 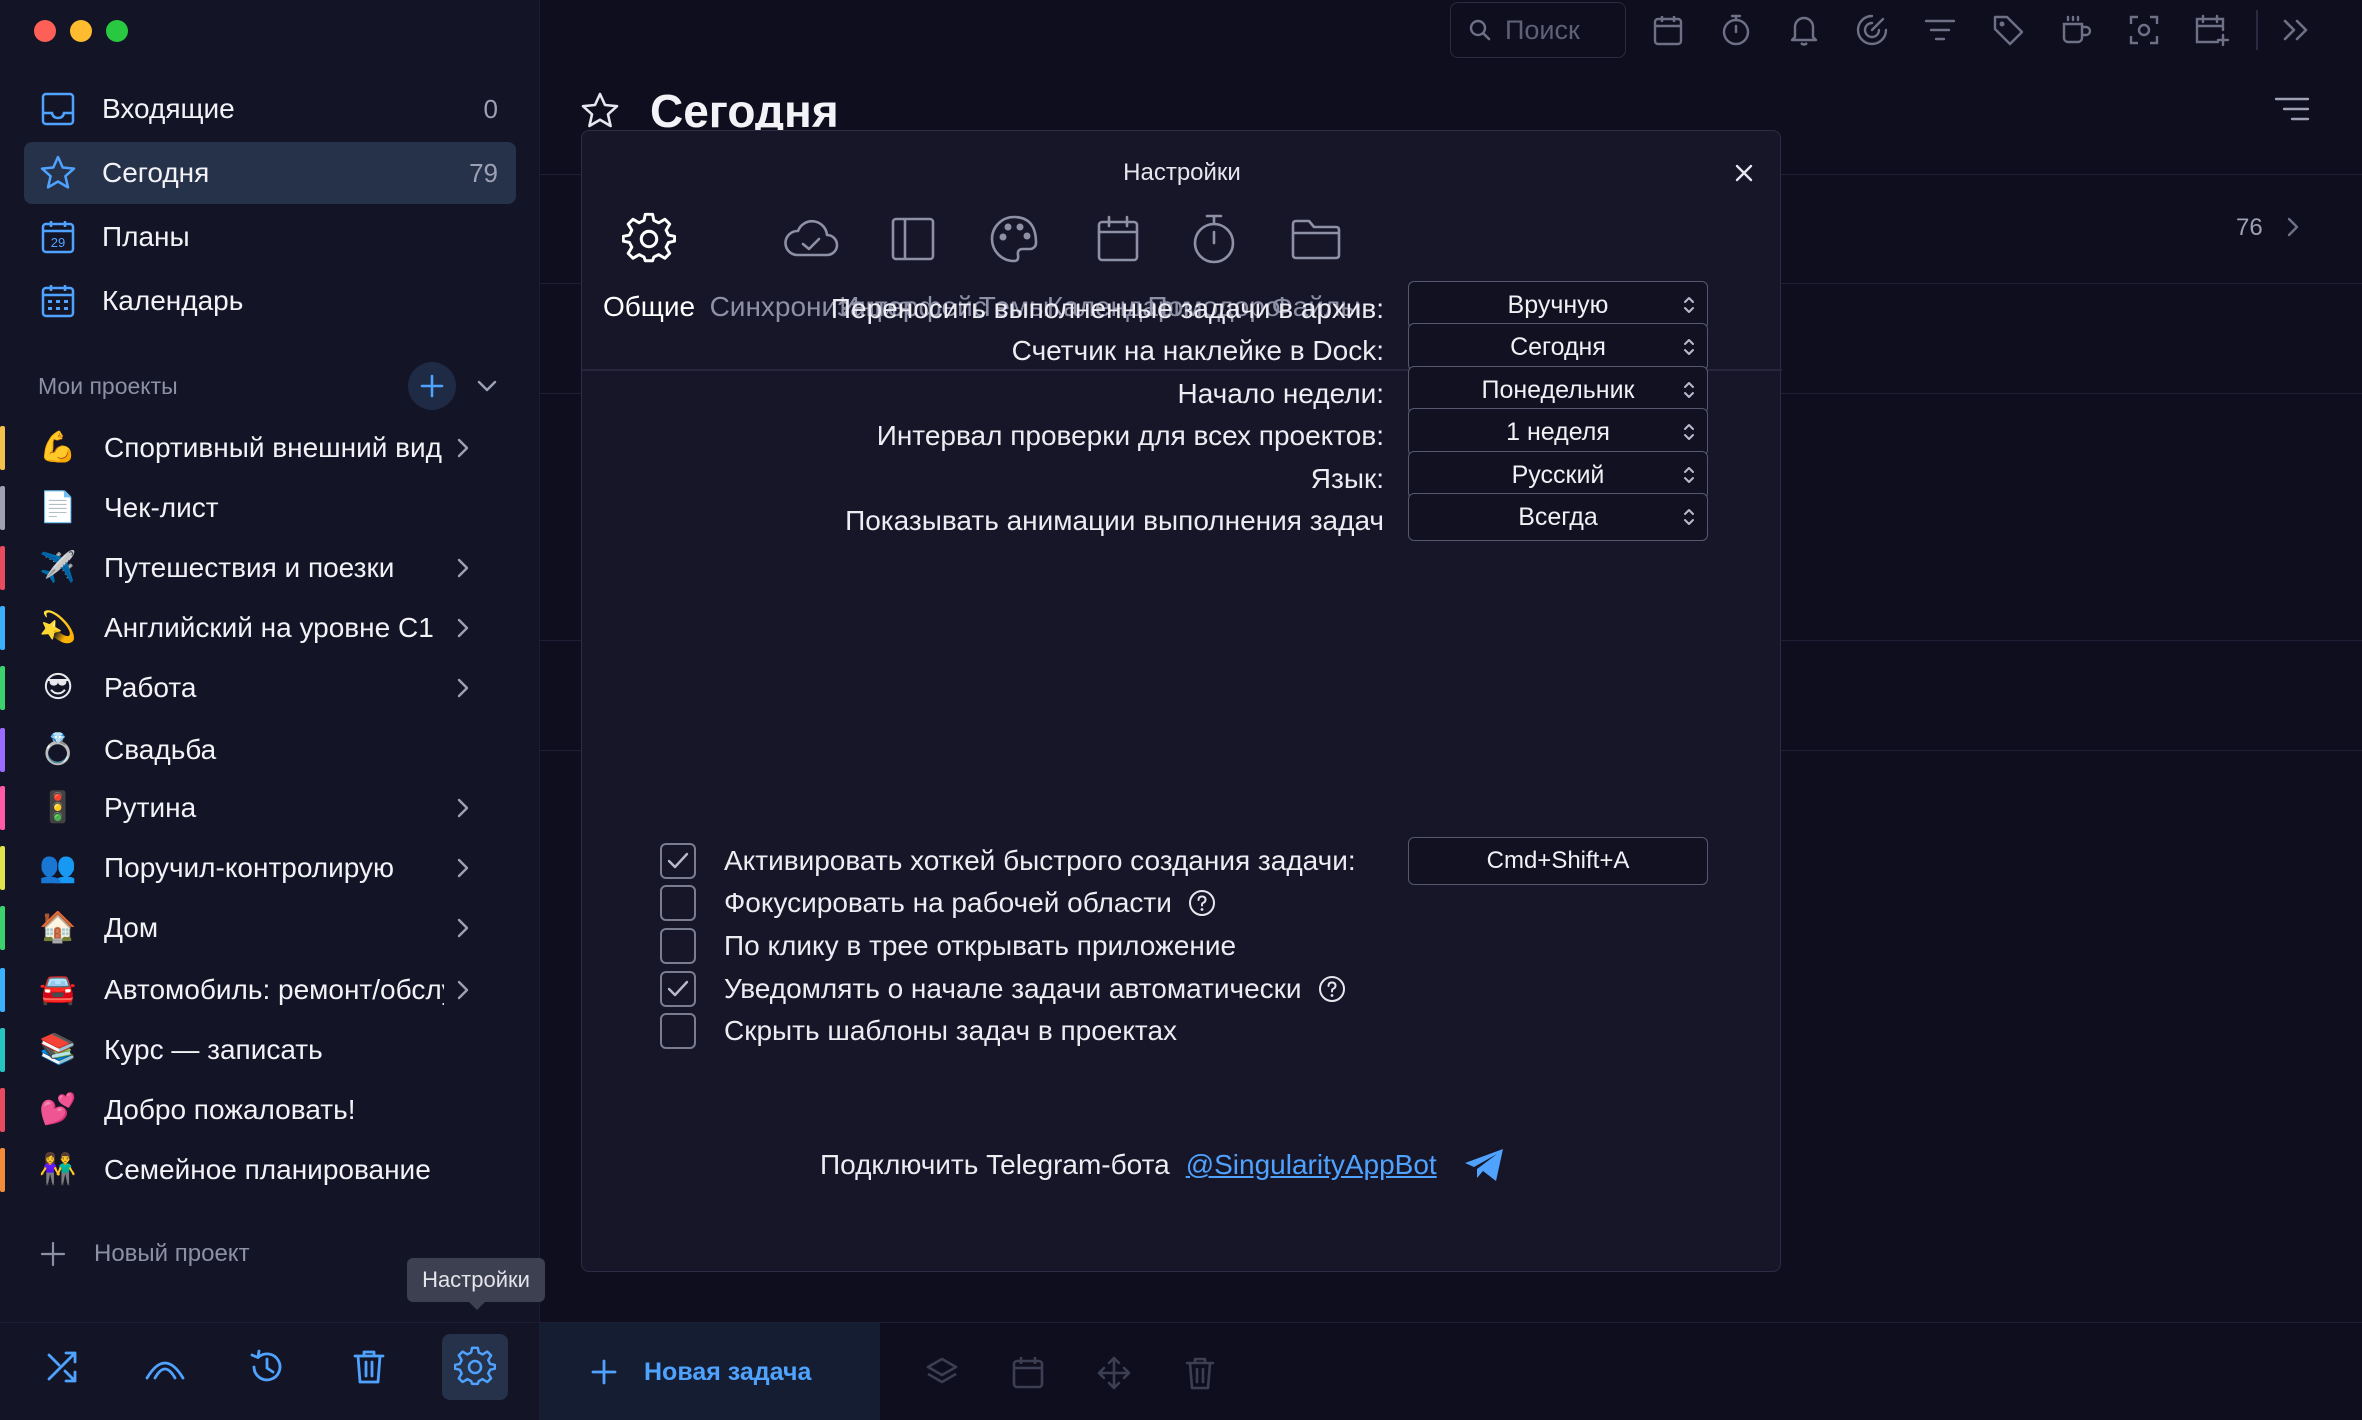 I want to click on project-item: 🏠 Дом, so click(x=250, y=928).